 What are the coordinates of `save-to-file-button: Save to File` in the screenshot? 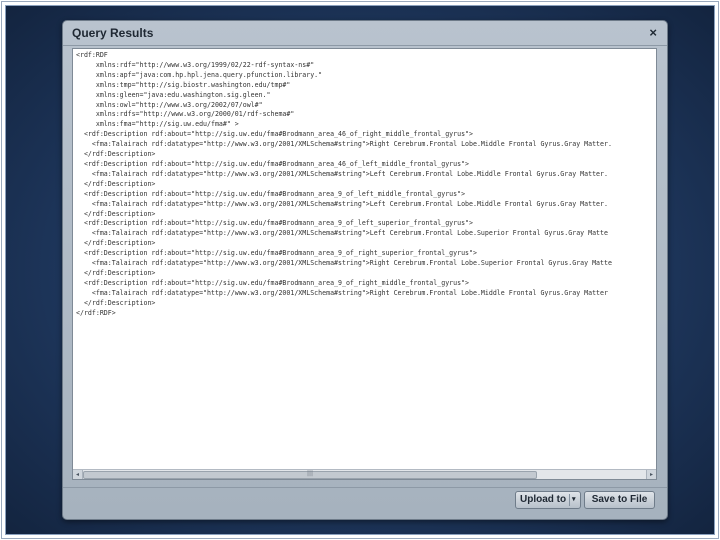 It's located at (619, 500).